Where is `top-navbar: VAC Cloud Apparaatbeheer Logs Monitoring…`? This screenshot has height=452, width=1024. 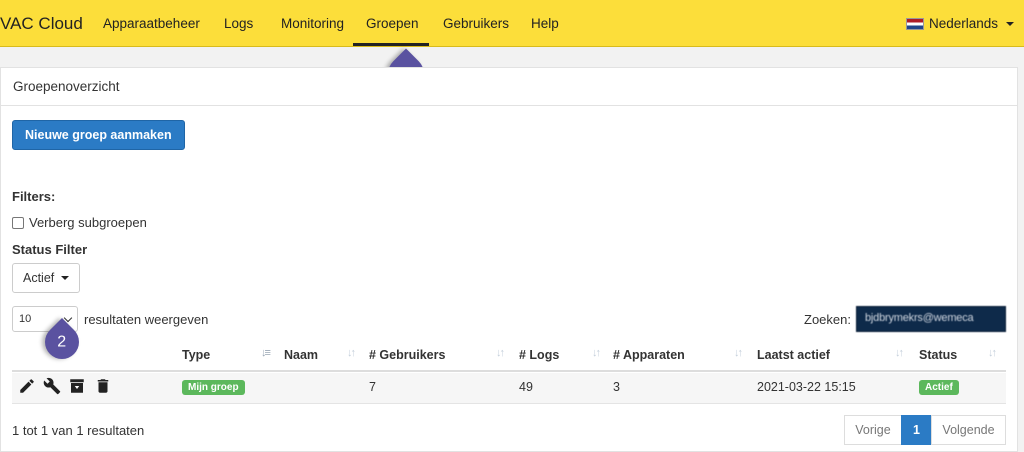 top-navbar: VAC Cloud Apparaatbeheer Logs Monitoring… is located at coordinates (512, 23).